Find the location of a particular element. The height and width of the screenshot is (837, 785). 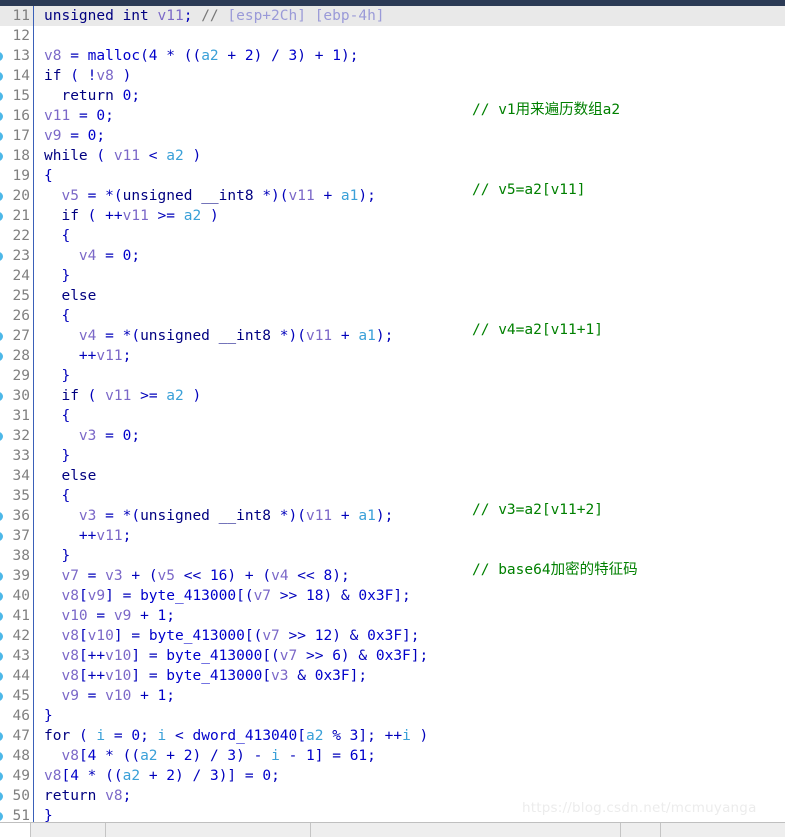

code-text: v3 = 0; is located at coordinates (87, 436).